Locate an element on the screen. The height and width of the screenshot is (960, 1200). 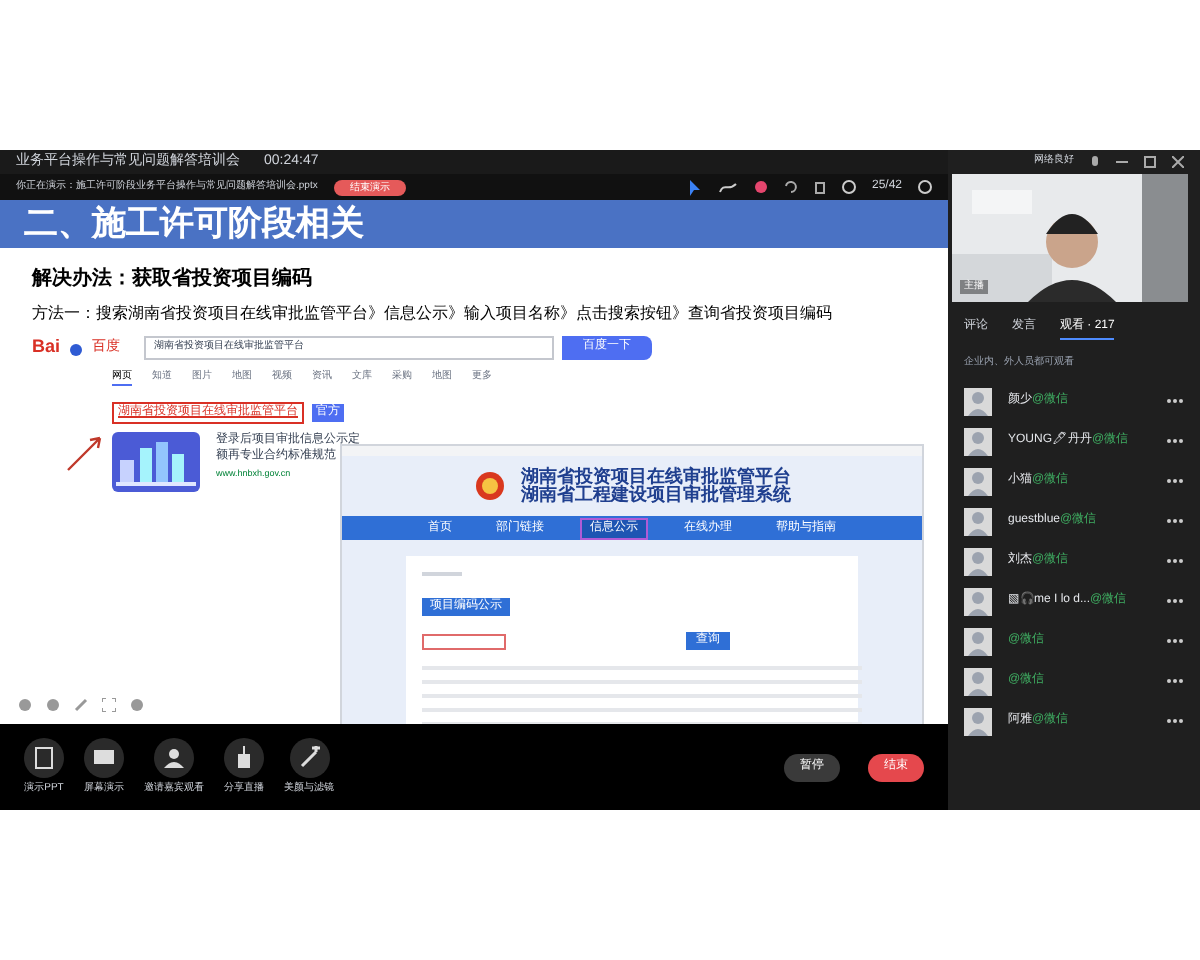
pointer-icon is located at coordinates (694, 187).